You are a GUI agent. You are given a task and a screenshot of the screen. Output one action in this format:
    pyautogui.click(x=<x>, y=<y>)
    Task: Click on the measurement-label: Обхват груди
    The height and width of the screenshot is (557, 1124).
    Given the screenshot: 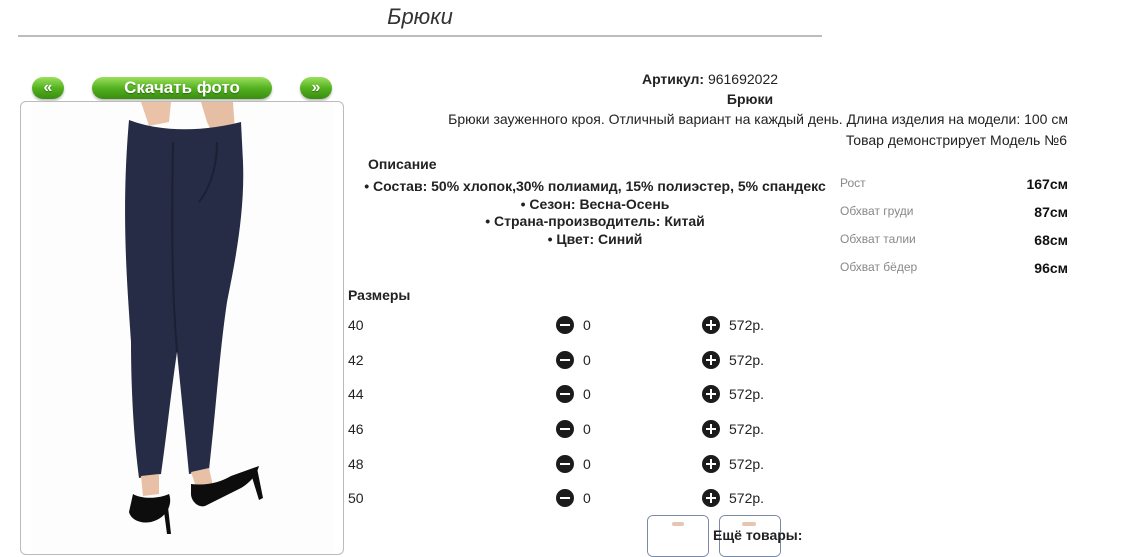 What is the action you would take?
    pyautogui.click(x=877, y=211)
    